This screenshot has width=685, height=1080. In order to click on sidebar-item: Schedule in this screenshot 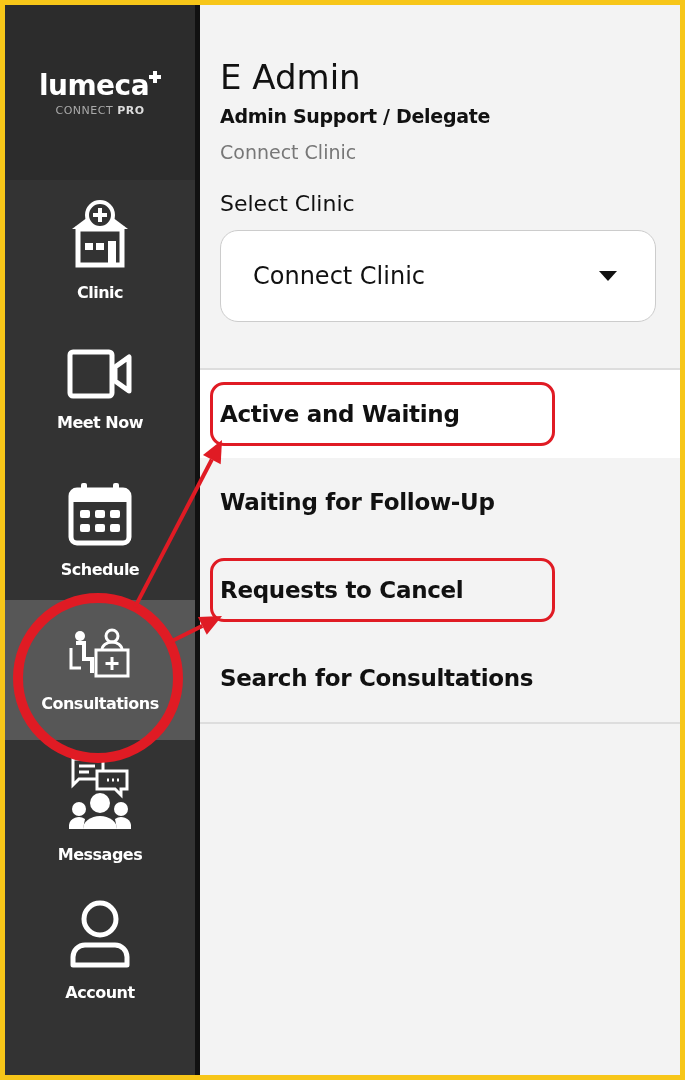, I will do `click(100, 530)`.